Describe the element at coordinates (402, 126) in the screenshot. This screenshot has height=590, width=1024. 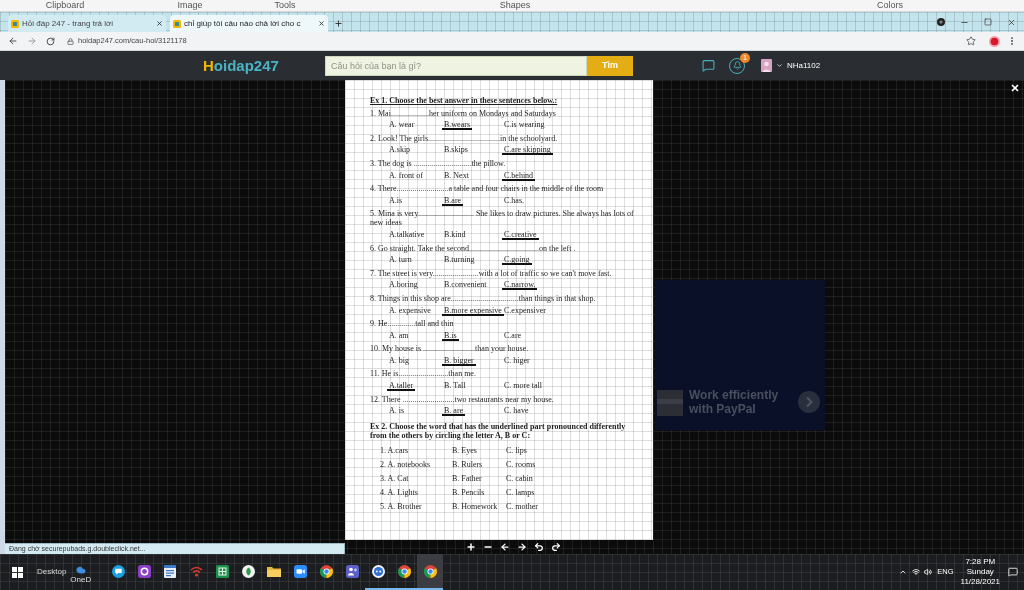
I see `answer-option: A. wear` at that location.